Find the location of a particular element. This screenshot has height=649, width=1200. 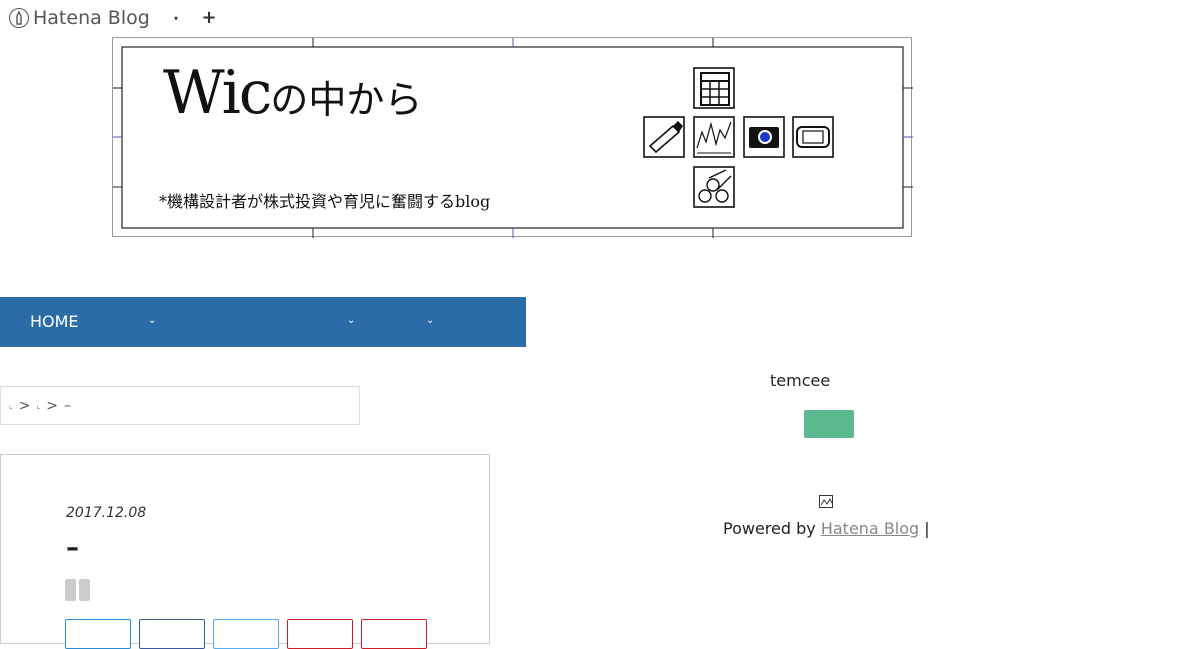

hatena-blog-link: Hatena Blog is located at coordinates (870, 528).